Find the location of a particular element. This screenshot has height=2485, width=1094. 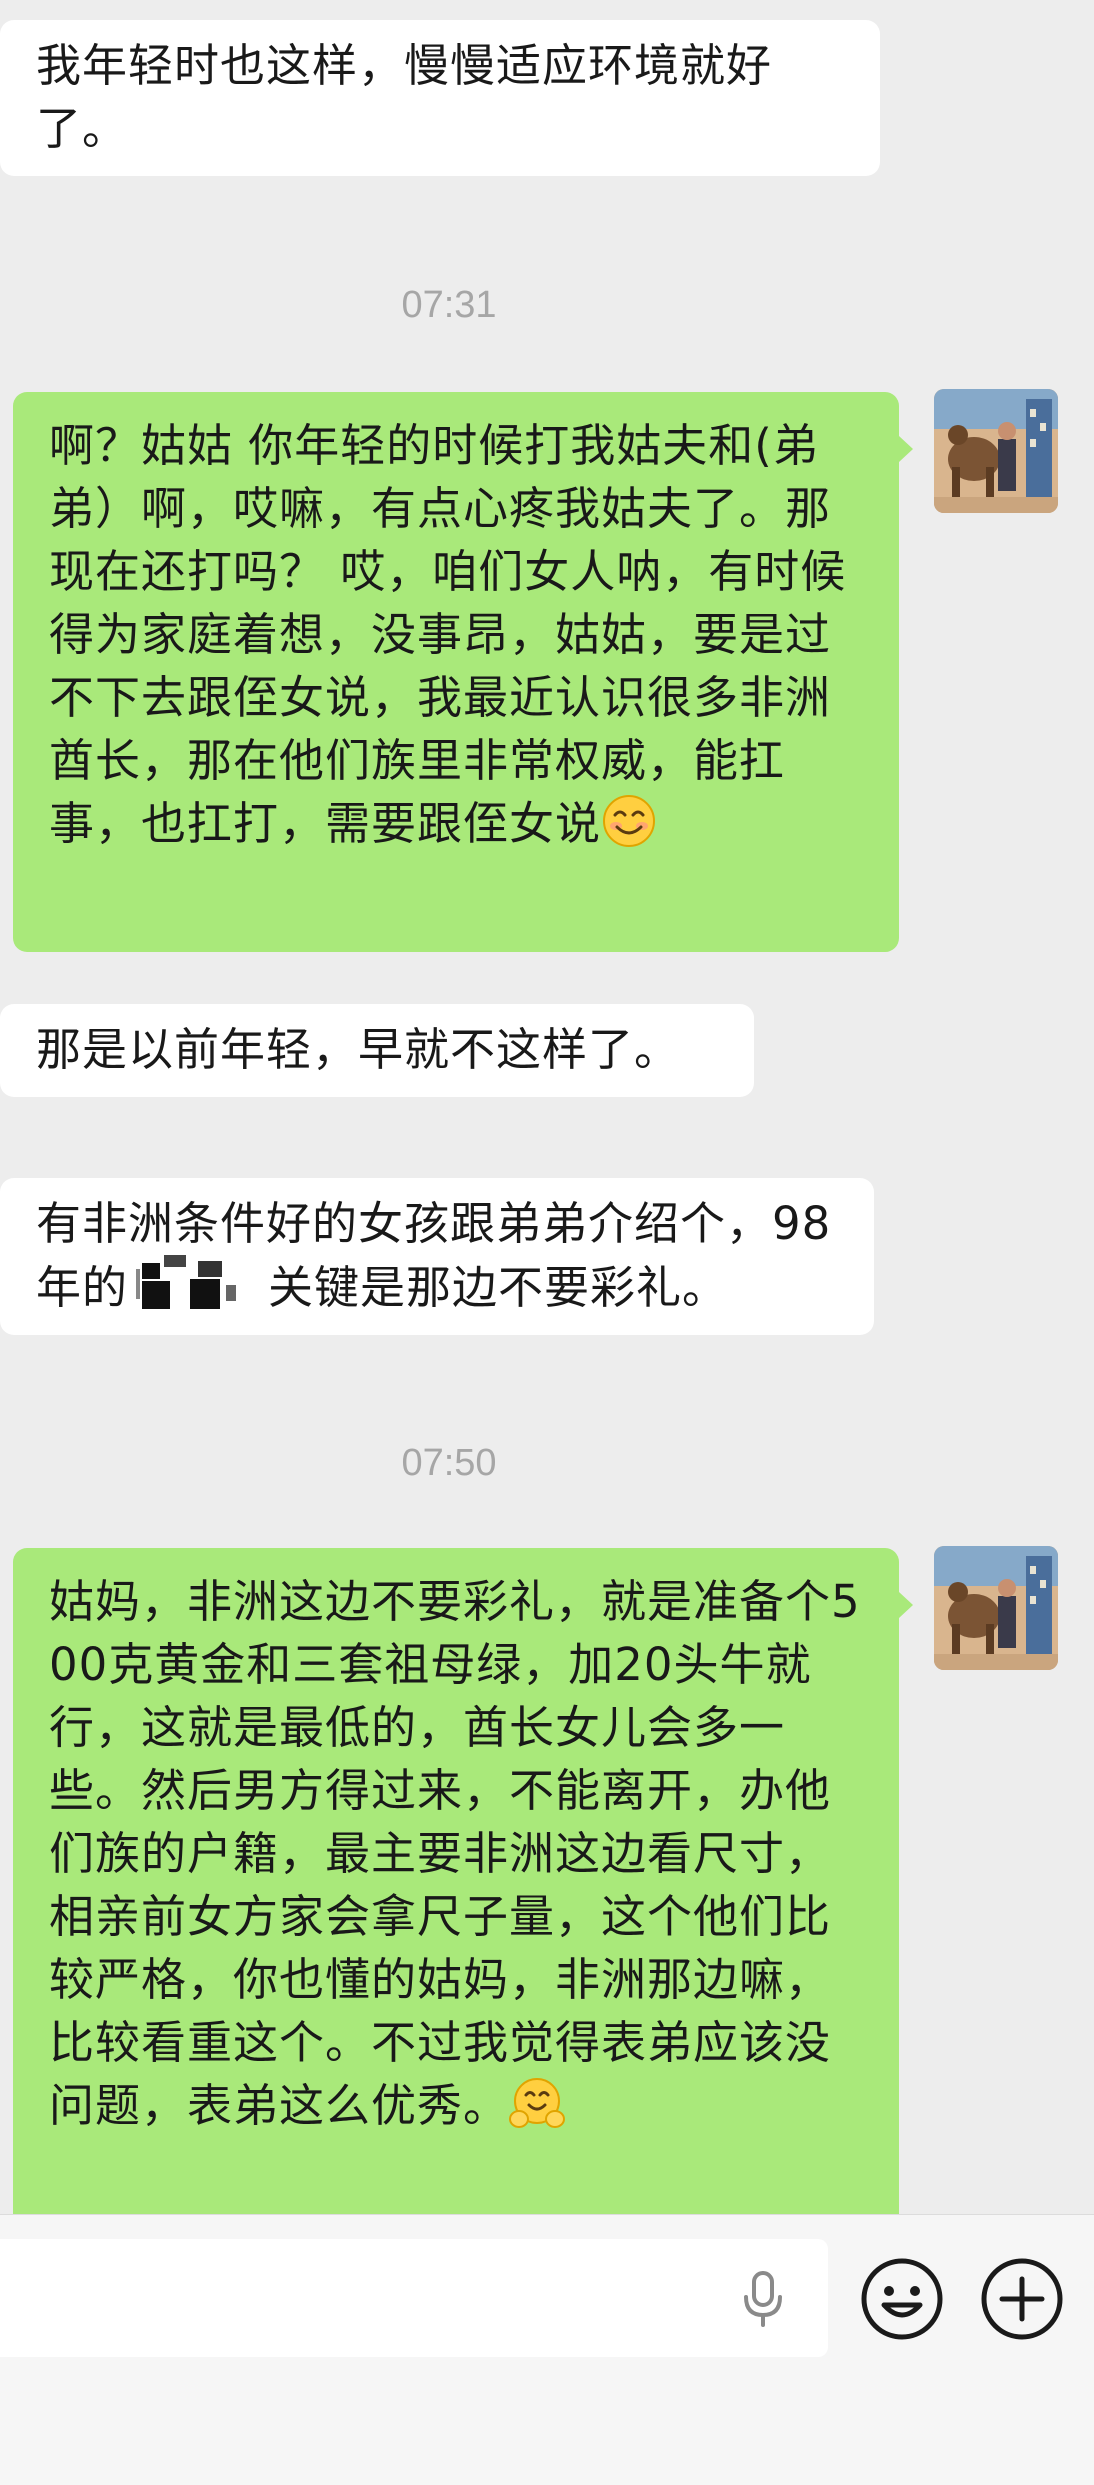

timestamp: 07:31 is located at coordinates (449, 305).